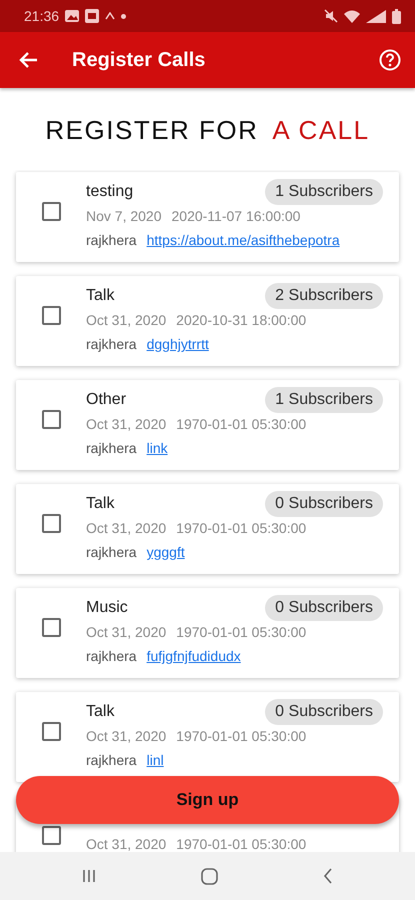  What do you see at coordinates (42, 16) in the screenshot?
I see `status-time: 21:36` at bounding box center [42, 16].